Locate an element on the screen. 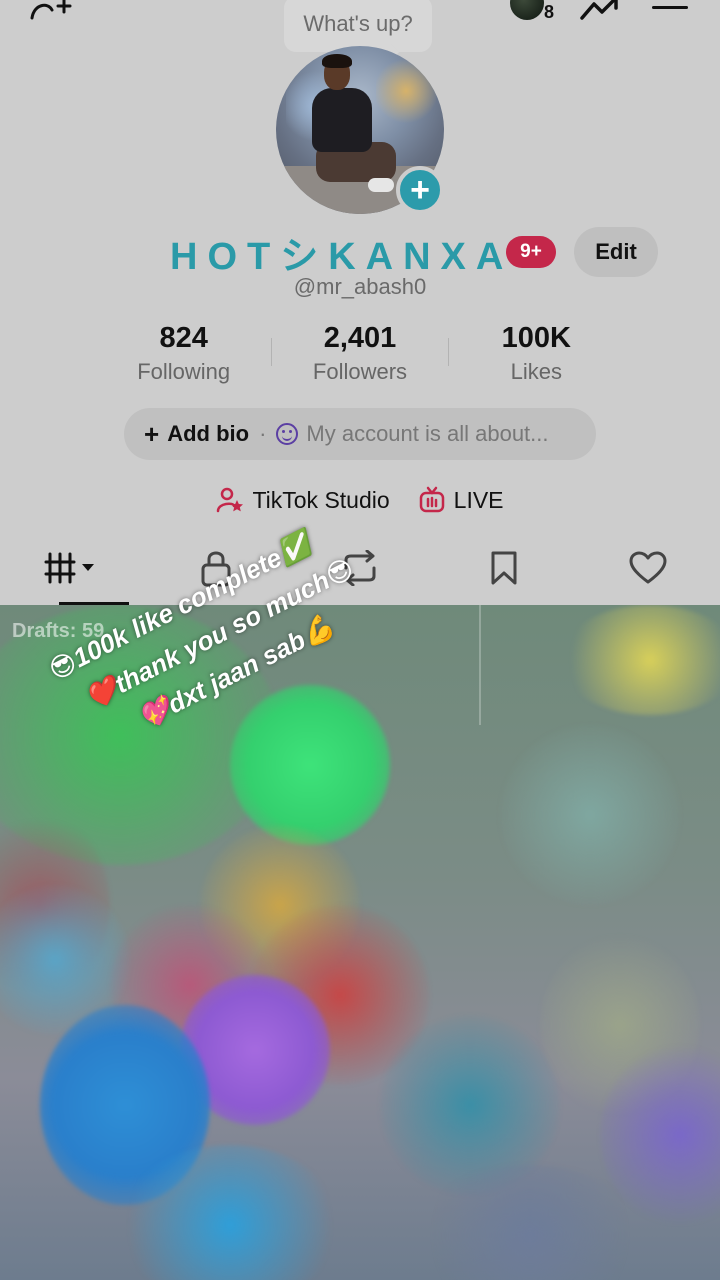 The image size is (720, 1280). add-friend-icon is located at coordinates (50, 14).